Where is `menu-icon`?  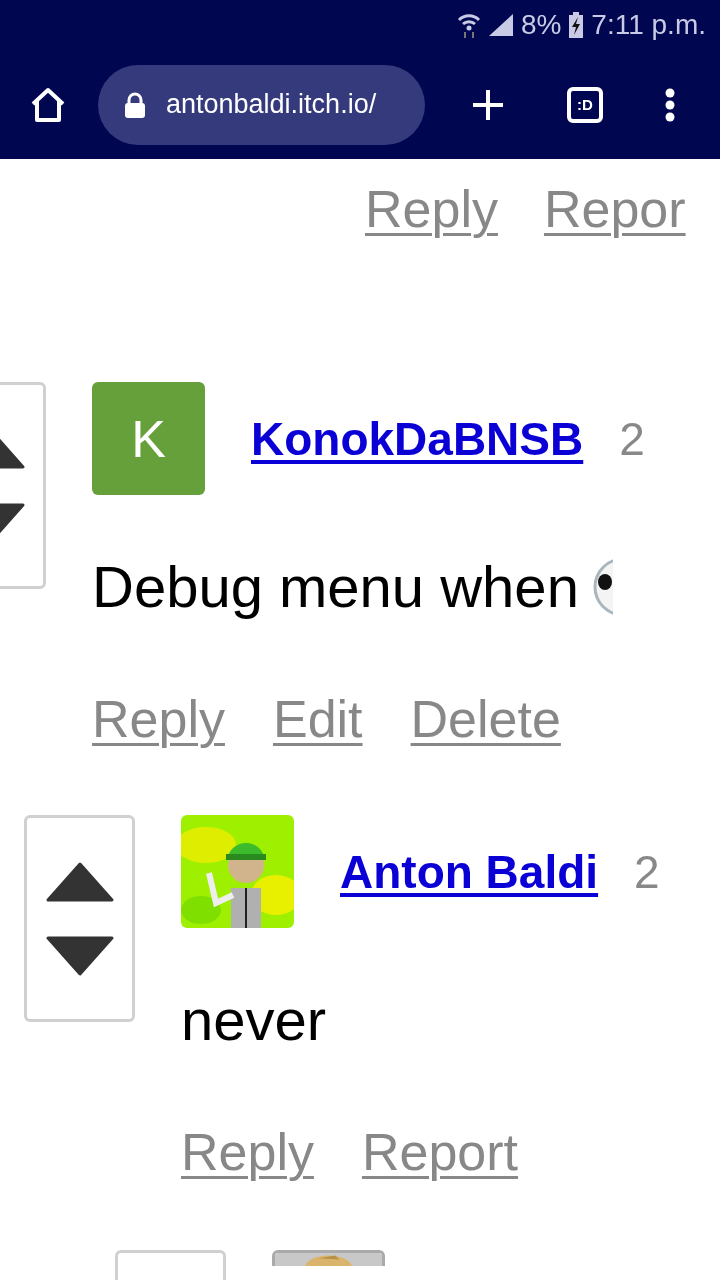
menu-icon is located at coordinates (670, 104).